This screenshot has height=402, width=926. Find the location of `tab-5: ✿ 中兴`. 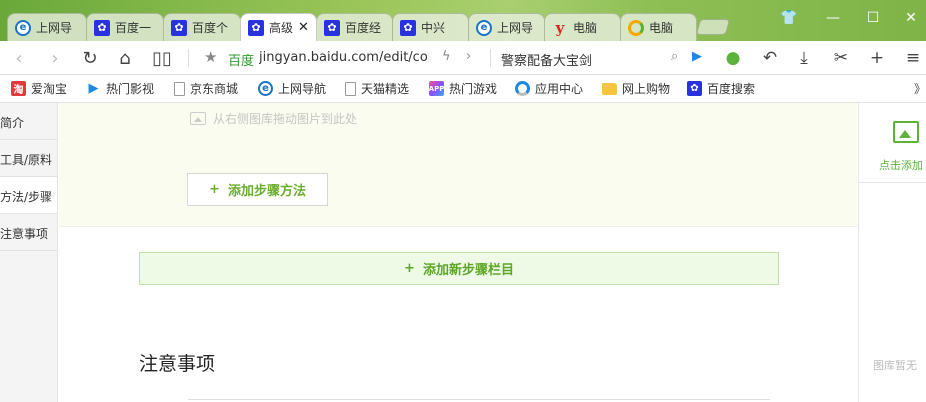

tab-5: ✿ 中兴 is located at coordinates (430, 27).